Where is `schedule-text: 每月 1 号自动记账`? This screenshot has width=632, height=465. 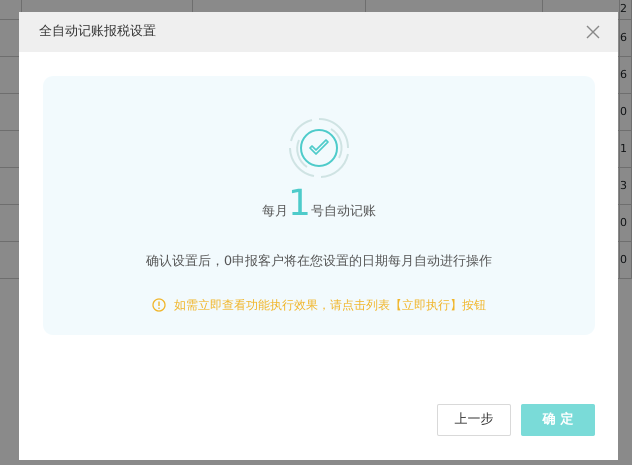
schedule-text: 每月 1 号自动记账 is located at coordinates (319, 204).